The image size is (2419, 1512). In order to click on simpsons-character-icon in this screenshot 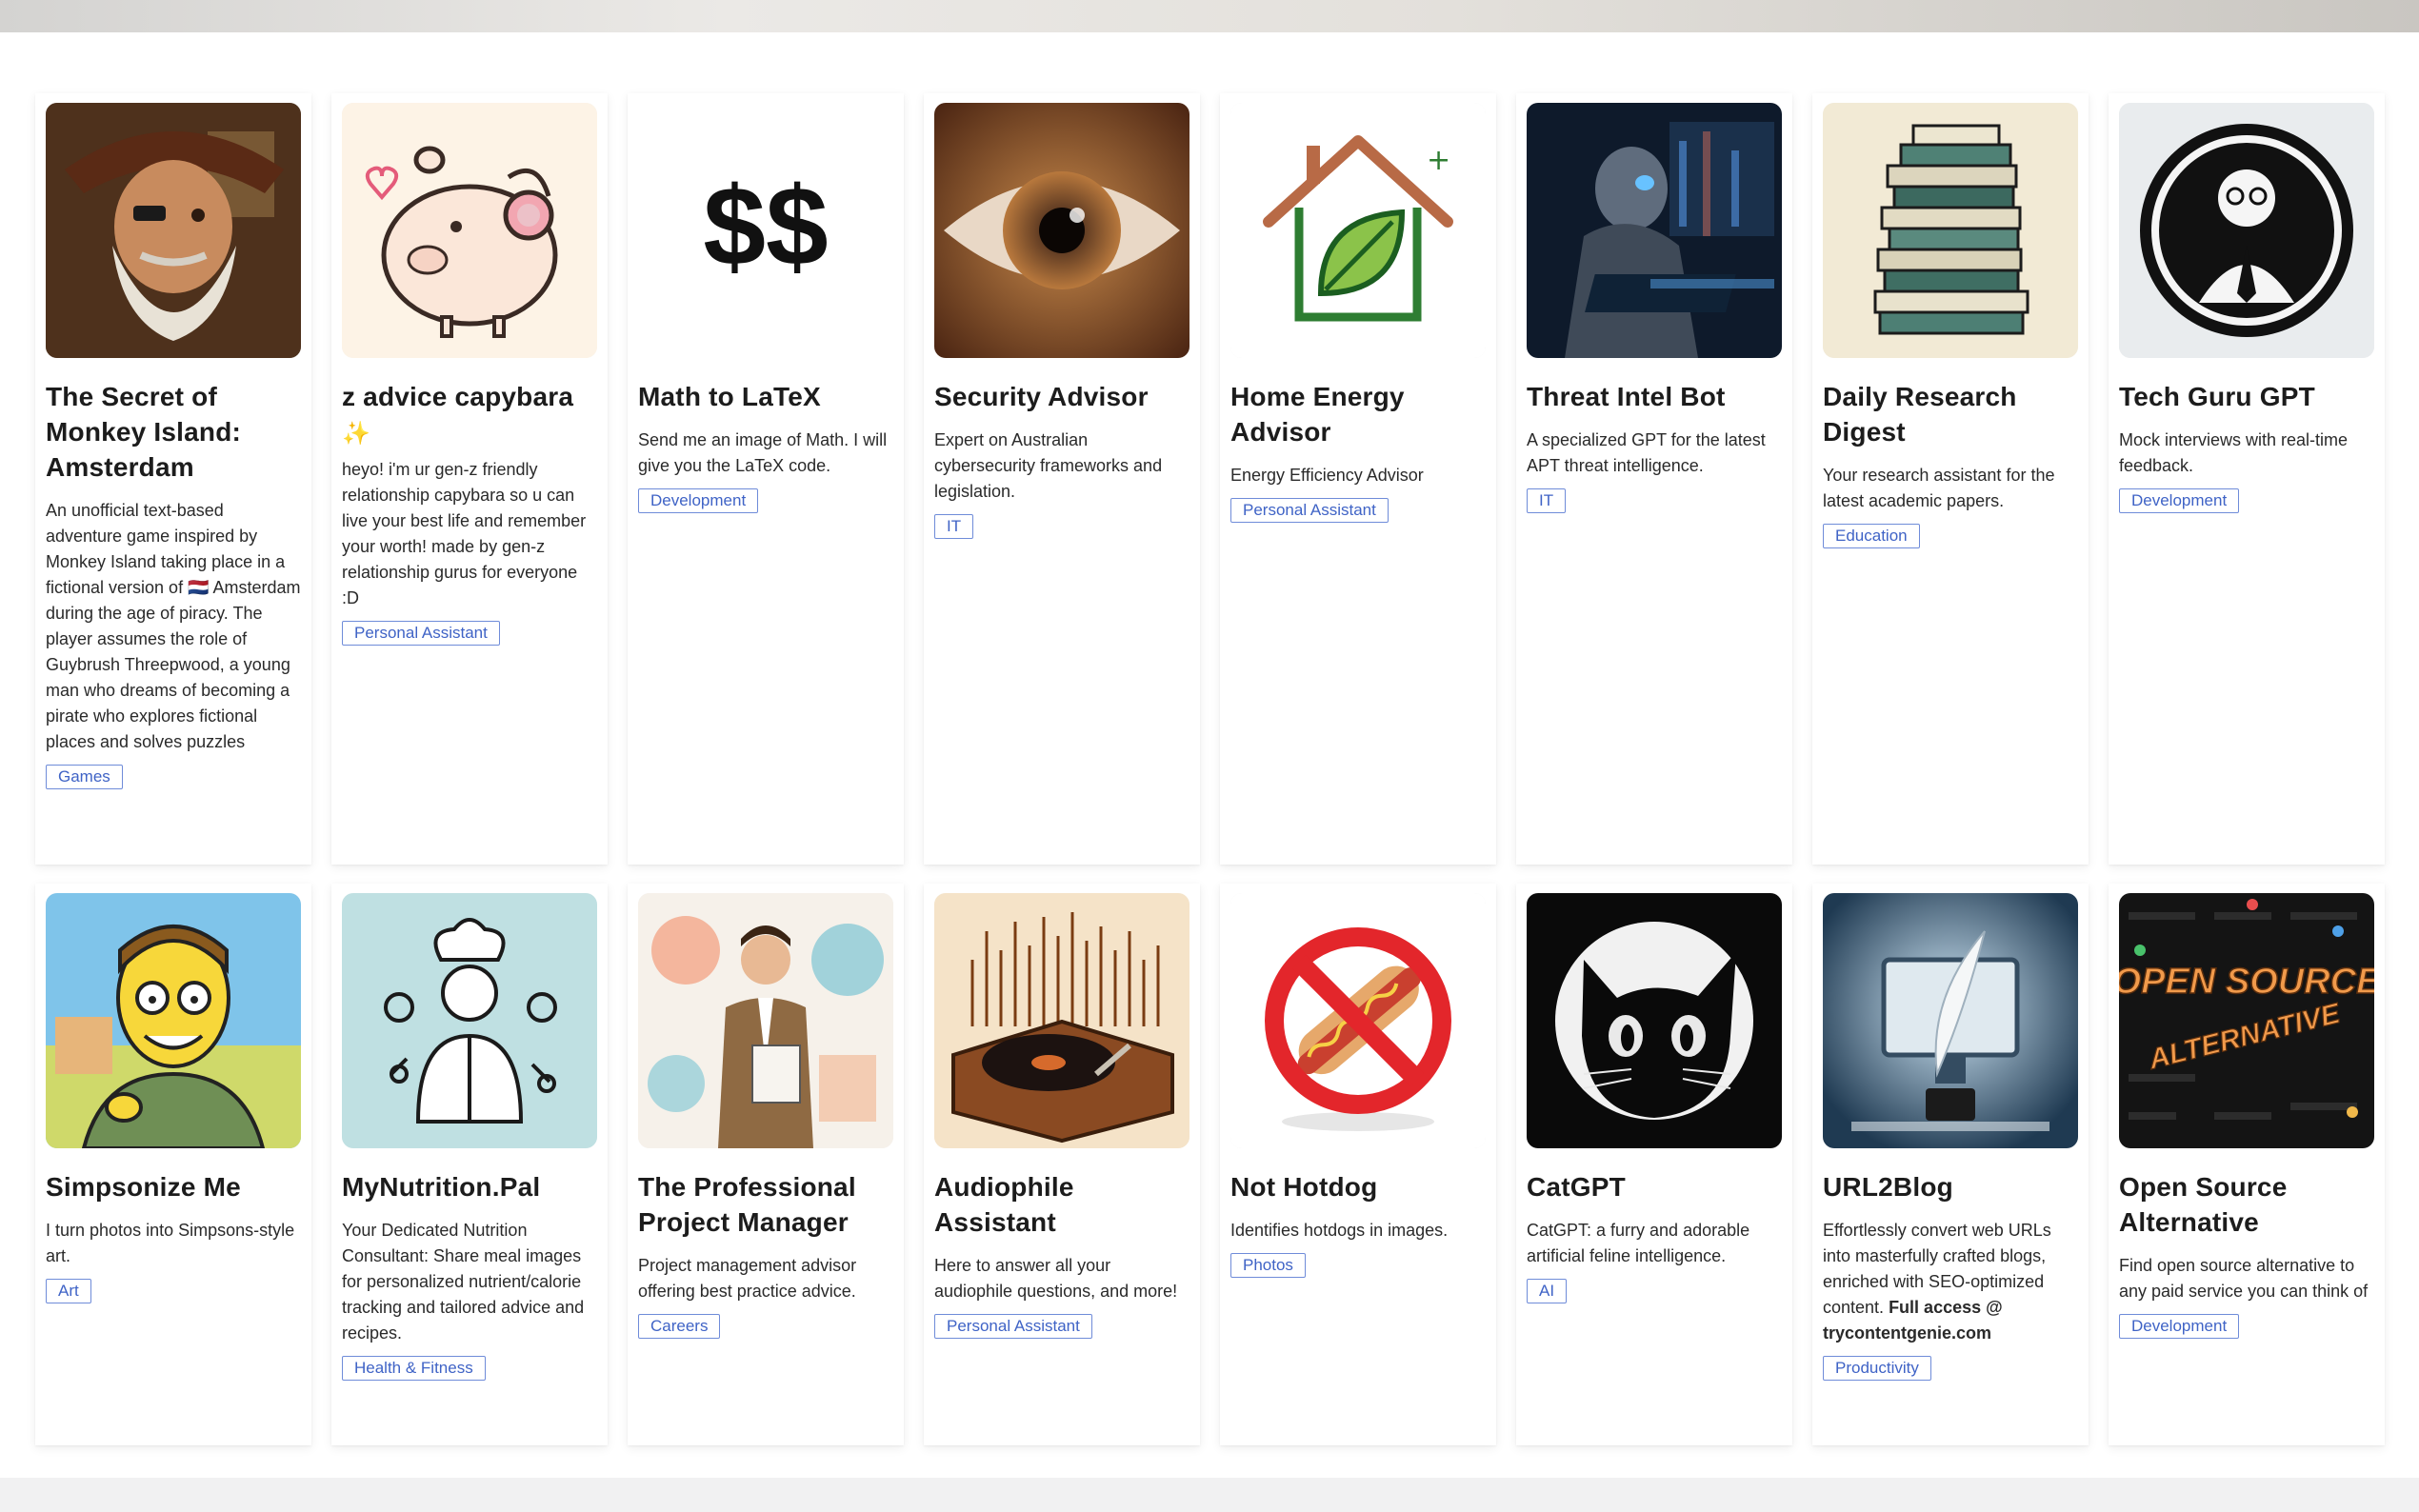, I will do `click(173, 1020)`.